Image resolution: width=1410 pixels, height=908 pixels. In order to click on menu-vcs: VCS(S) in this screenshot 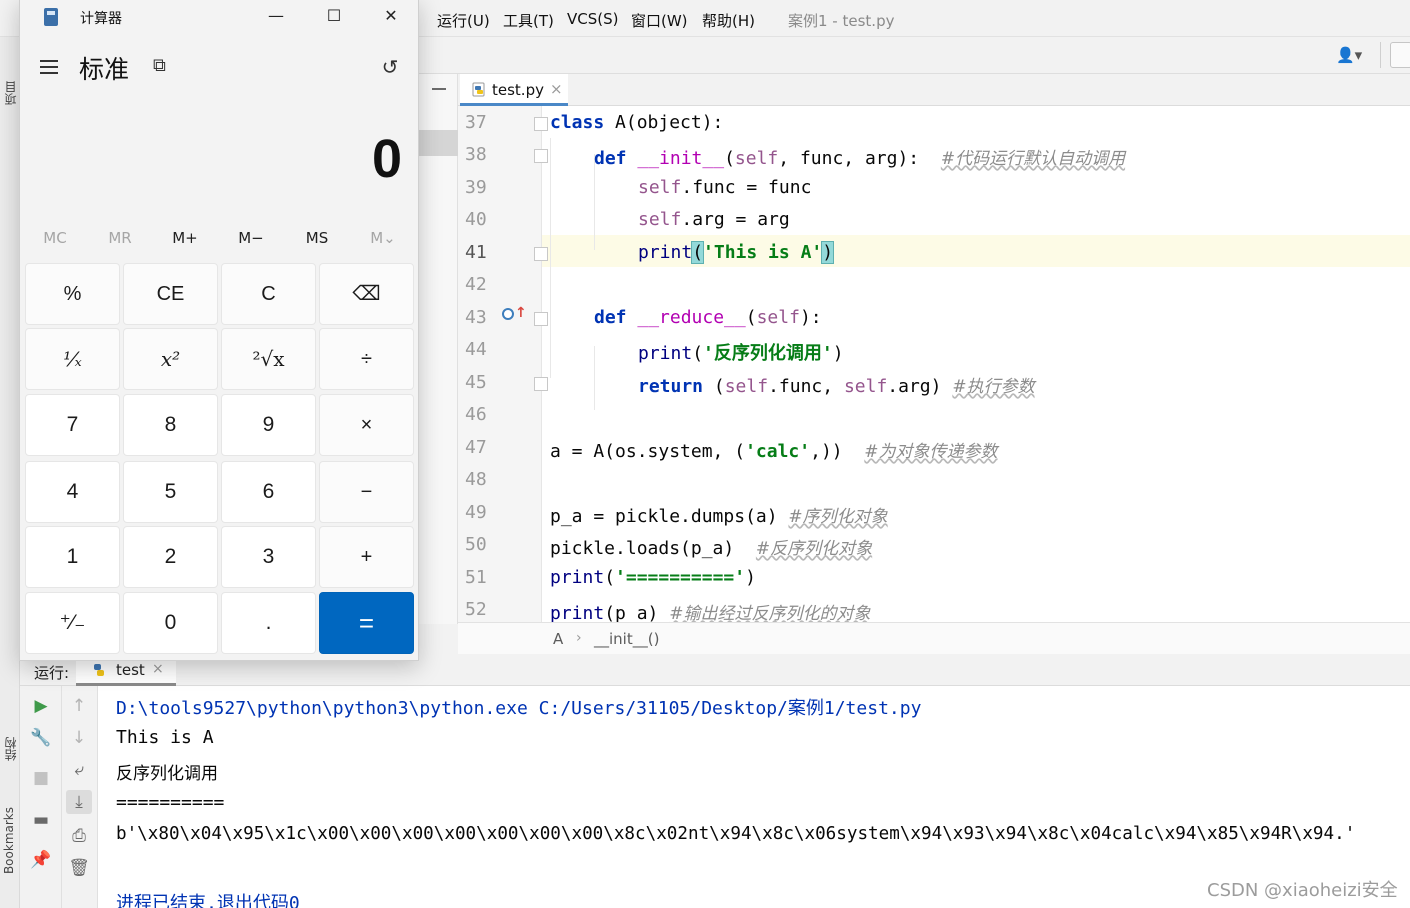, I will do `click(592, 19)`.